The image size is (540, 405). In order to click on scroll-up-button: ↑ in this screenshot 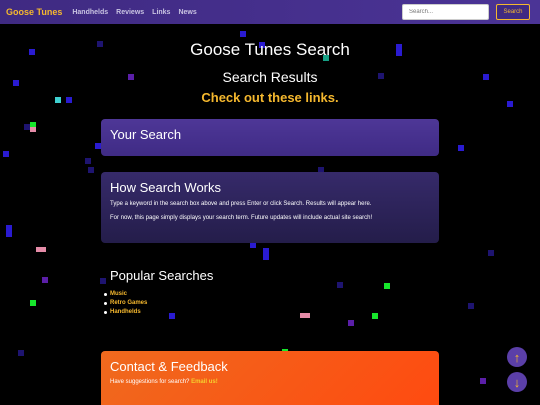, I will do `click(517, 357)`.